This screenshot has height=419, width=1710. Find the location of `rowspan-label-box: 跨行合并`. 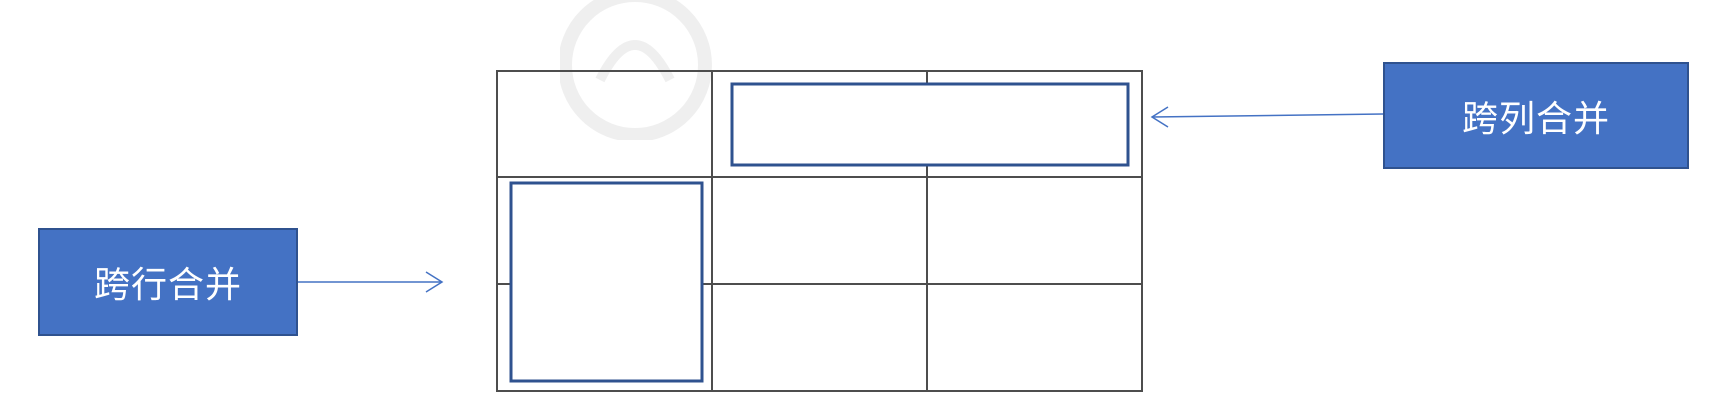

rowspan-label-box: 跨行合并 is located at coordinates (168, 282).